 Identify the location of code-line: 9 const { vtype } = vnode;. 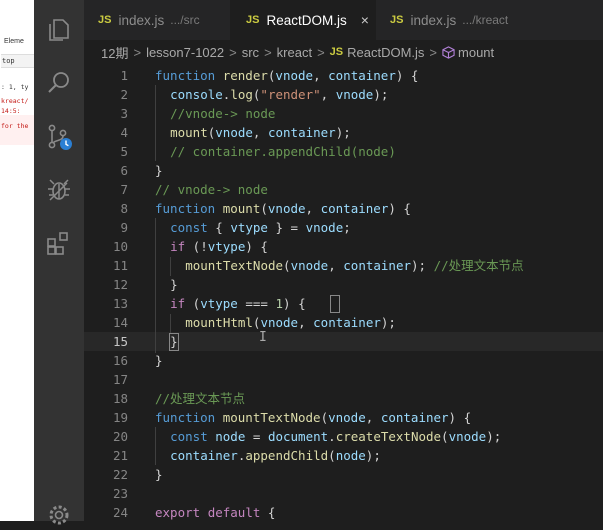
(343, 227).